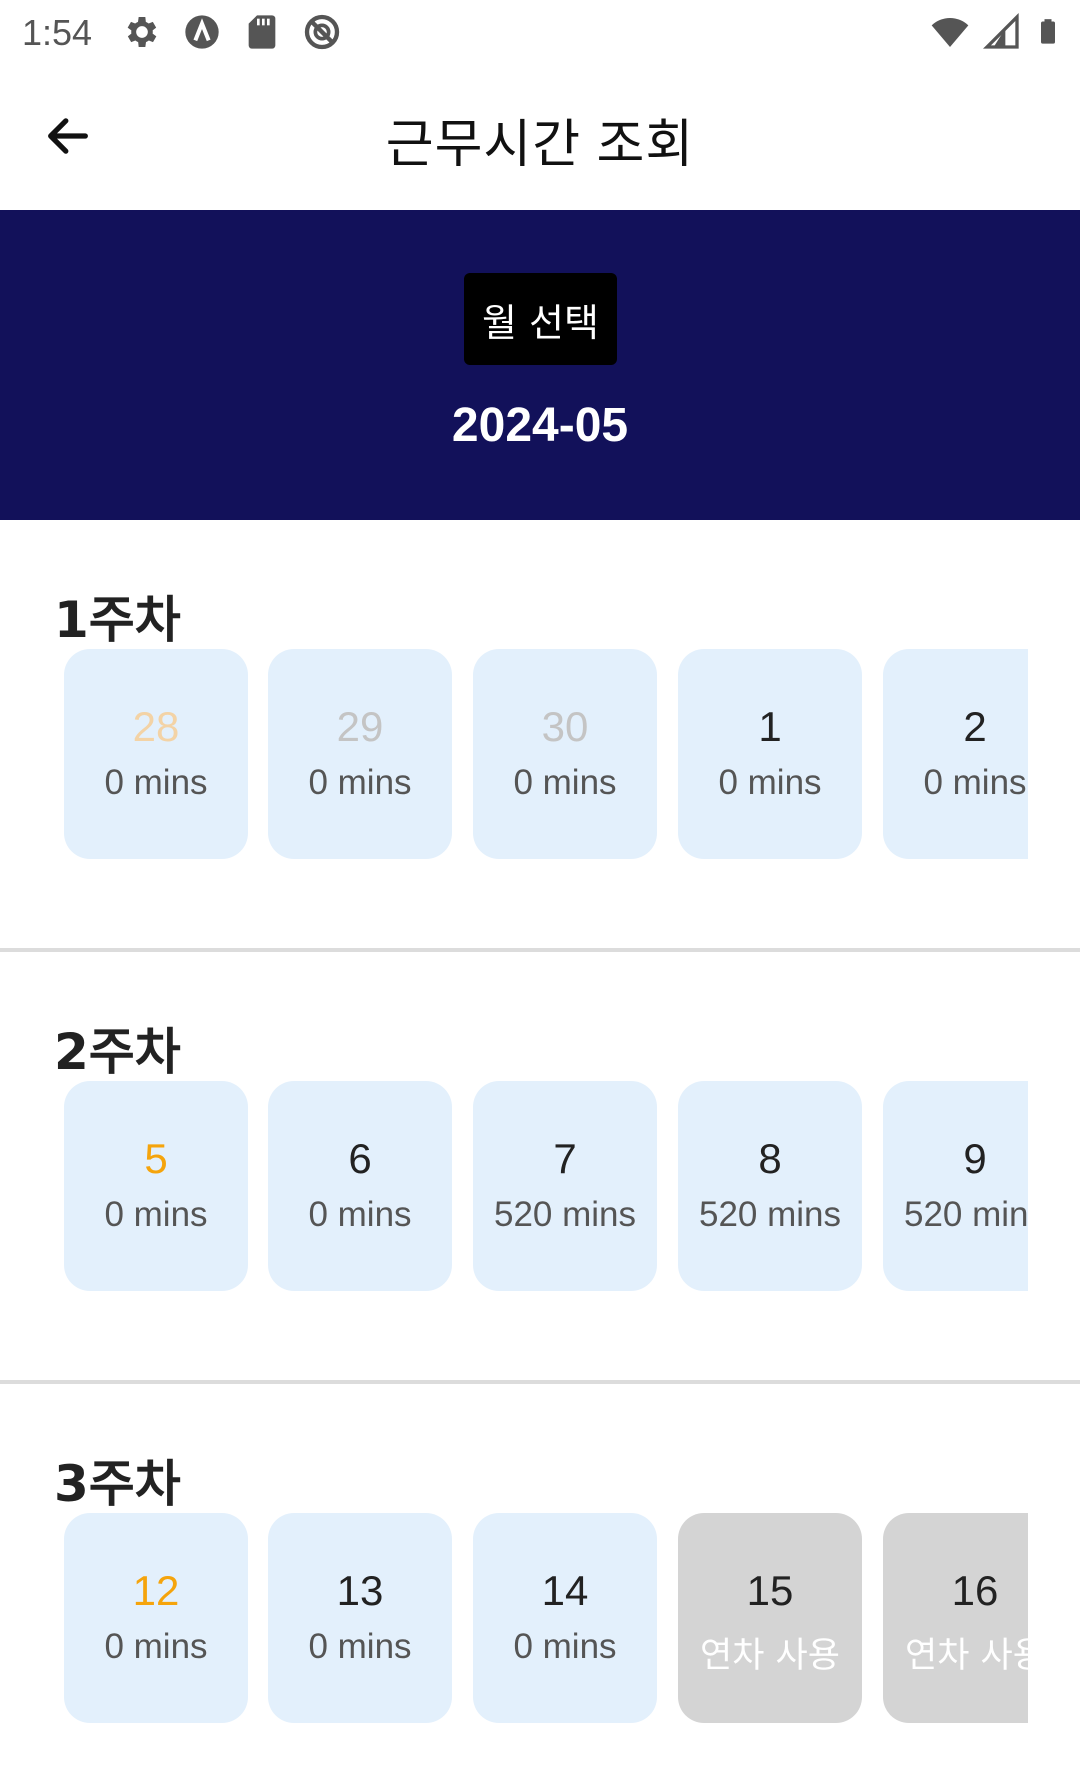  Describe the element at coordinates (156, 726) in the screenshot. I see `day-number: 28` at that location.